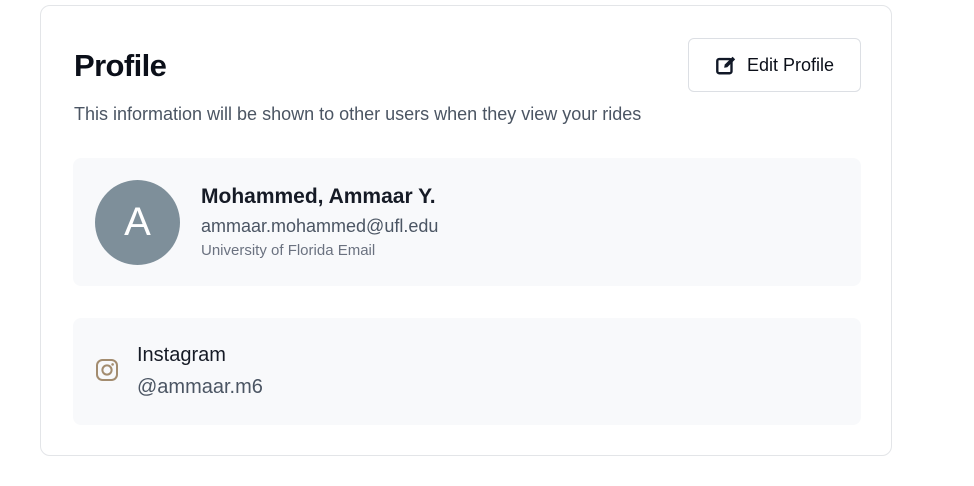 Image resolution: width=974 pixels, height=486 pixels. Describe the element at coordinates (181, 355) in the screenshot. I see `social-platform-name: Instagram` at that location.